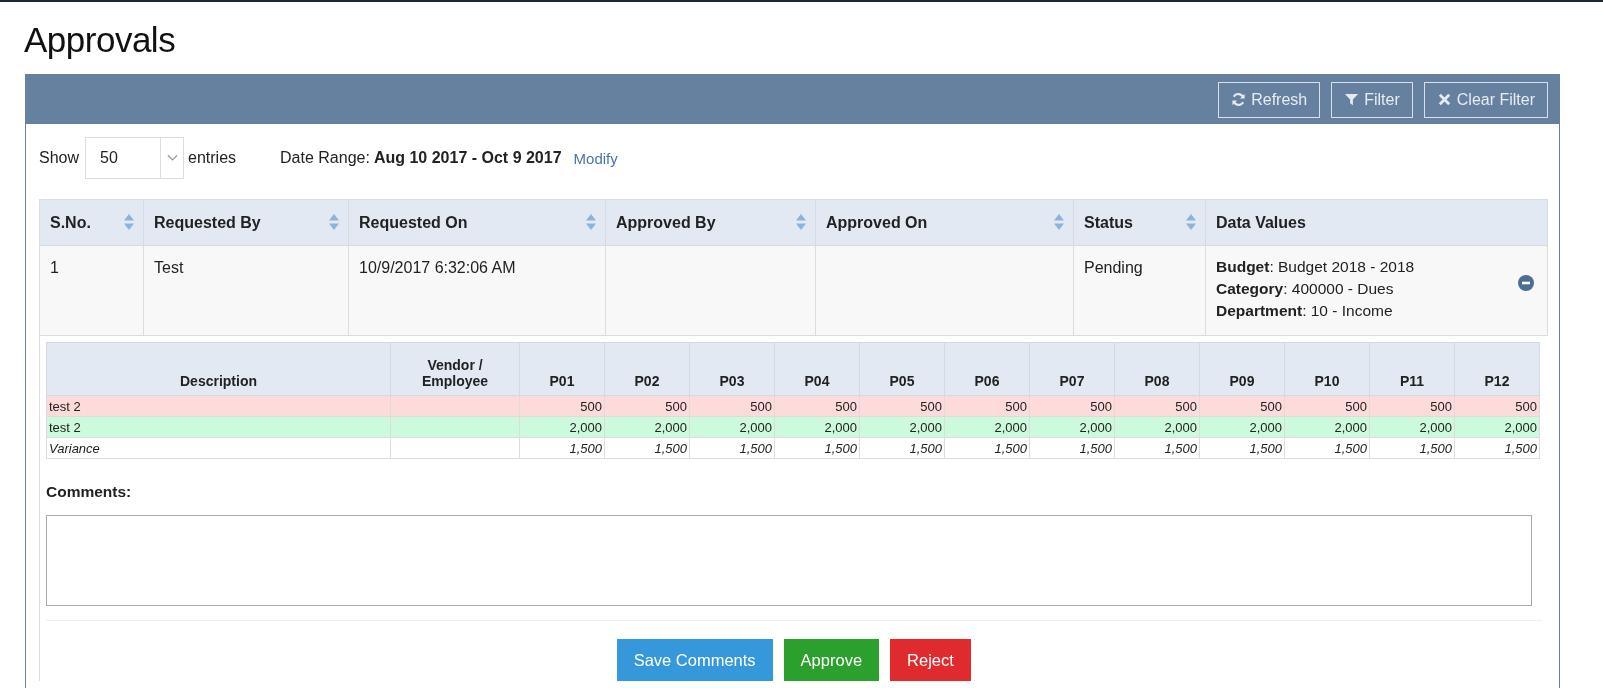 The height and width of the screenshot is (688, 1603). I want to click on column-header: Status, so click(1139, 222).